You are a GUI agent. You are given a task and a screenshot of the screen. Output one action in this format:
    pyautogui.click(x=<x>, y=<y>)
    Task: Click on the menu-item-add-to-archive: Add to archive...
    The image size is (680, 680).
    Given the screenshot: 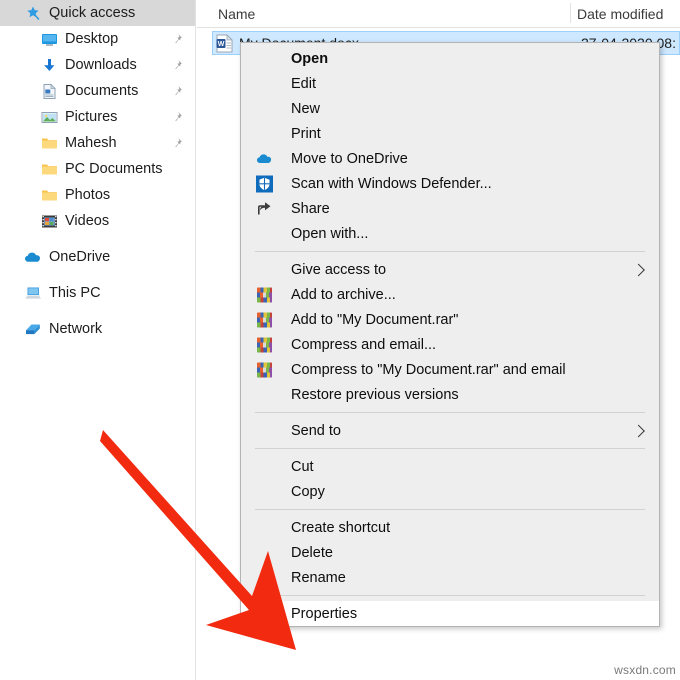 What is the action you would take?
    pyautogui.click(x=450, y=294)
    